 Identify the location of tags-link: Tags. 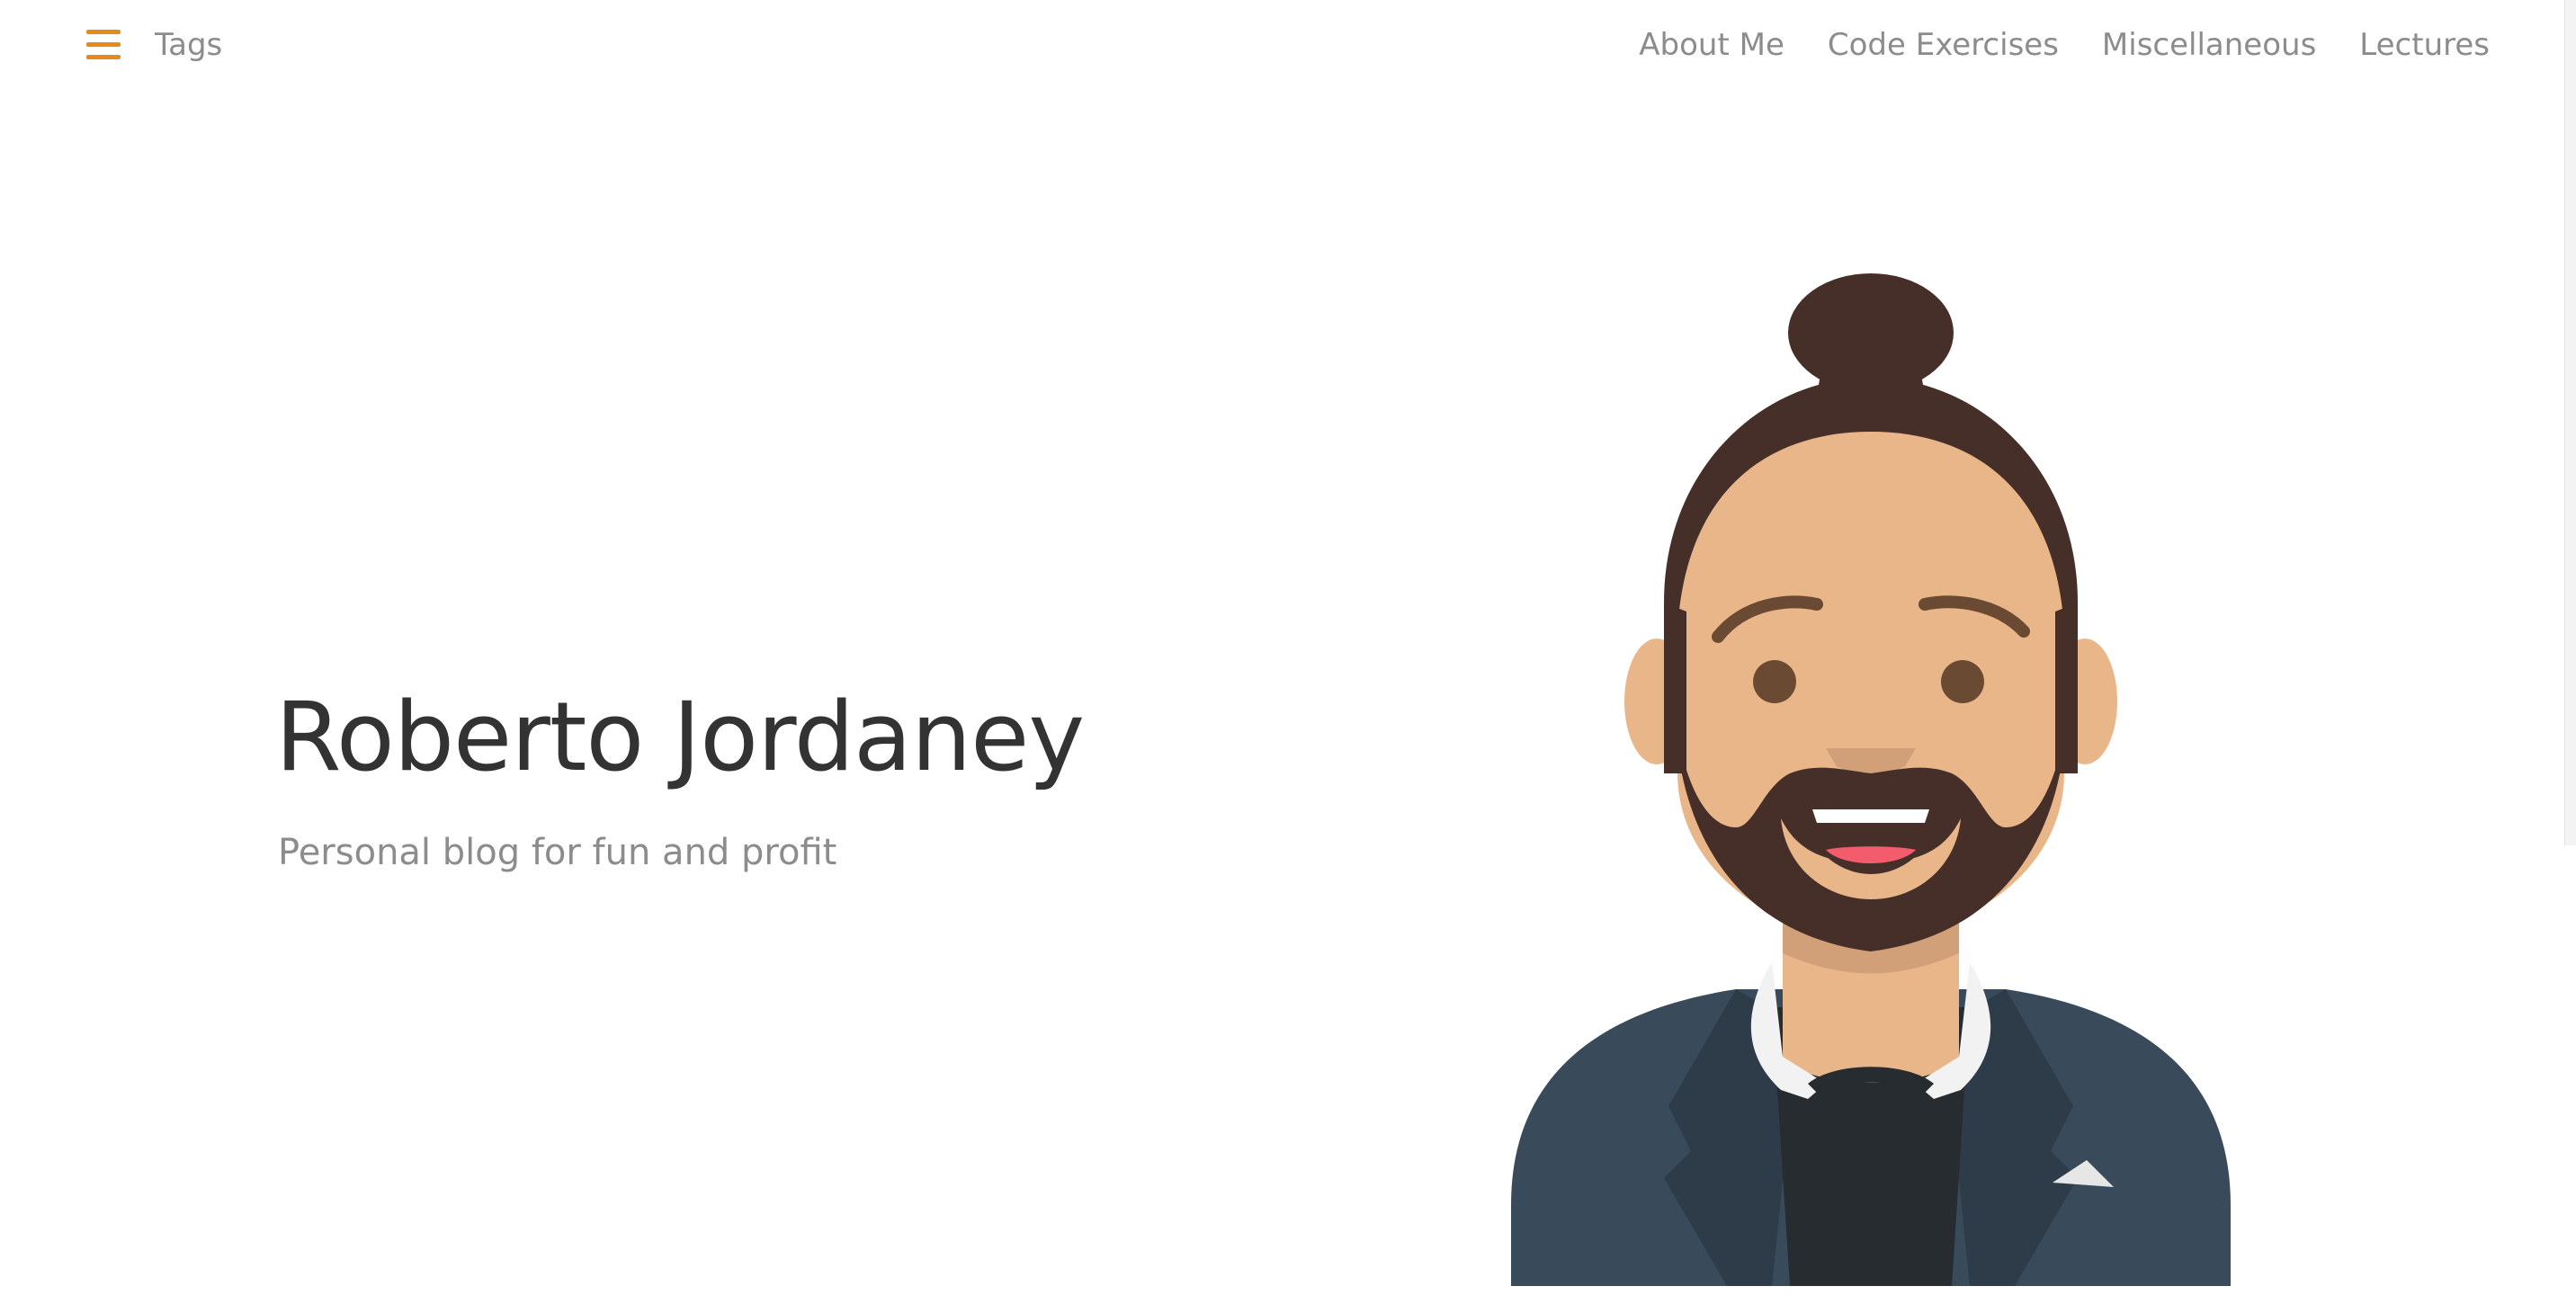
(188, 45).